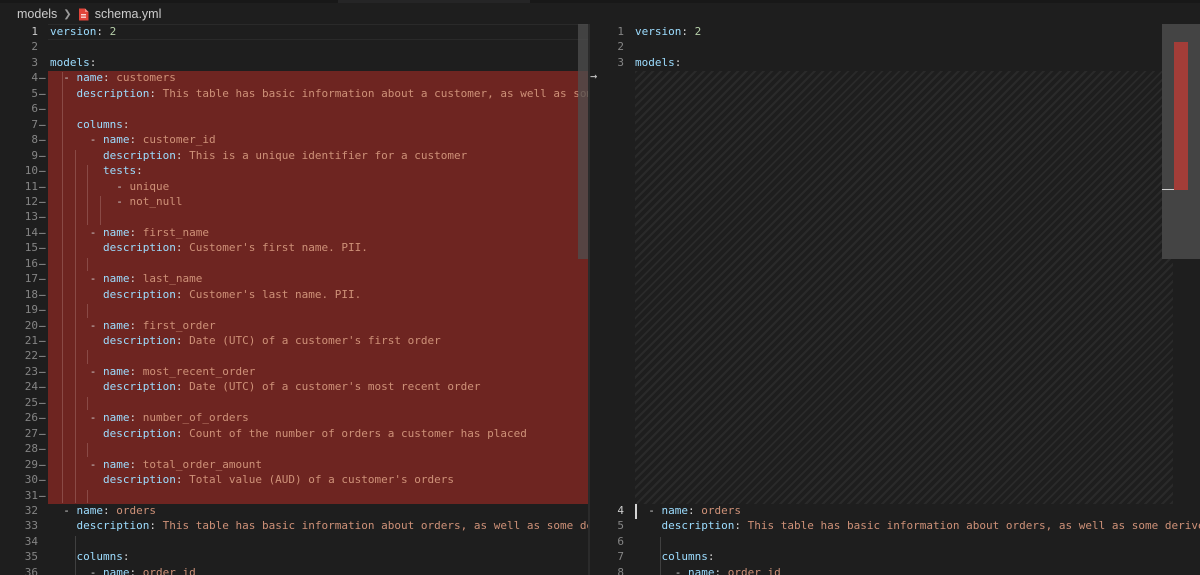 The height and width of the screenshot is (575, 1200). What do you see at coordinates (295, 263) in the screenshot?
I see `code-line: 16—` at bounding box center [295, 263].